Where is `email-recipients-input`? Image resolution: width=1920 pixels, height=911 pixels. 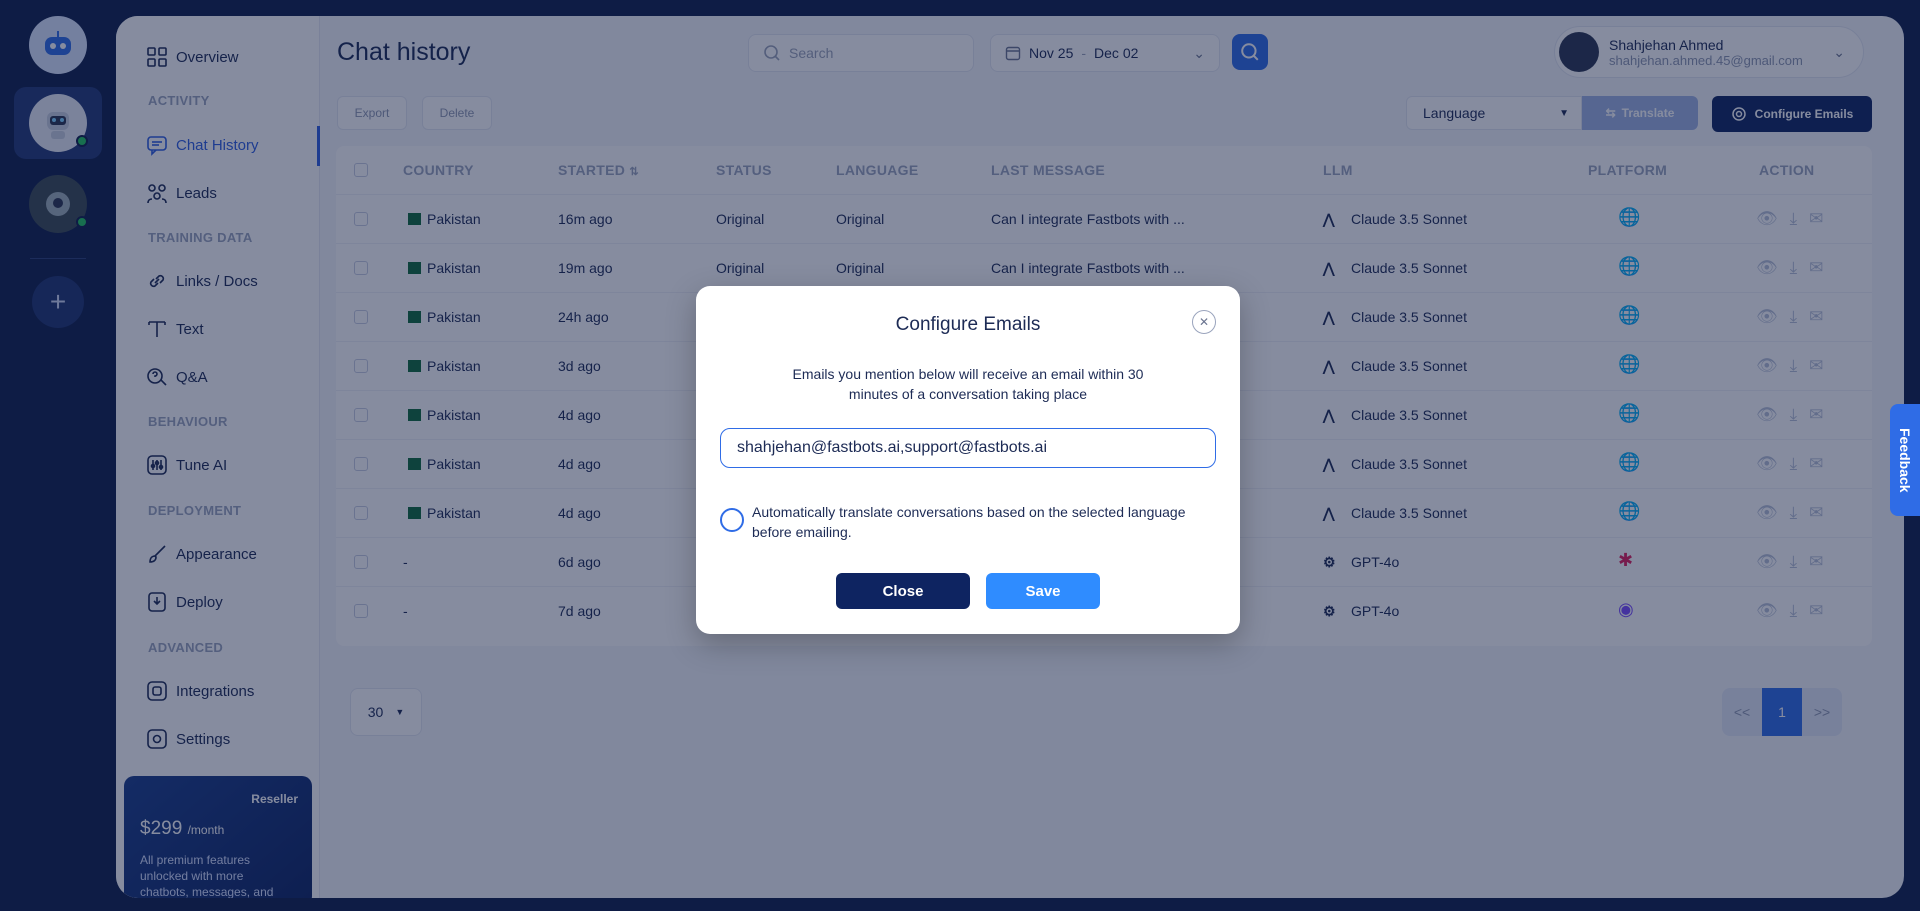
email-recipients-input is located at coordinates (968, 448).